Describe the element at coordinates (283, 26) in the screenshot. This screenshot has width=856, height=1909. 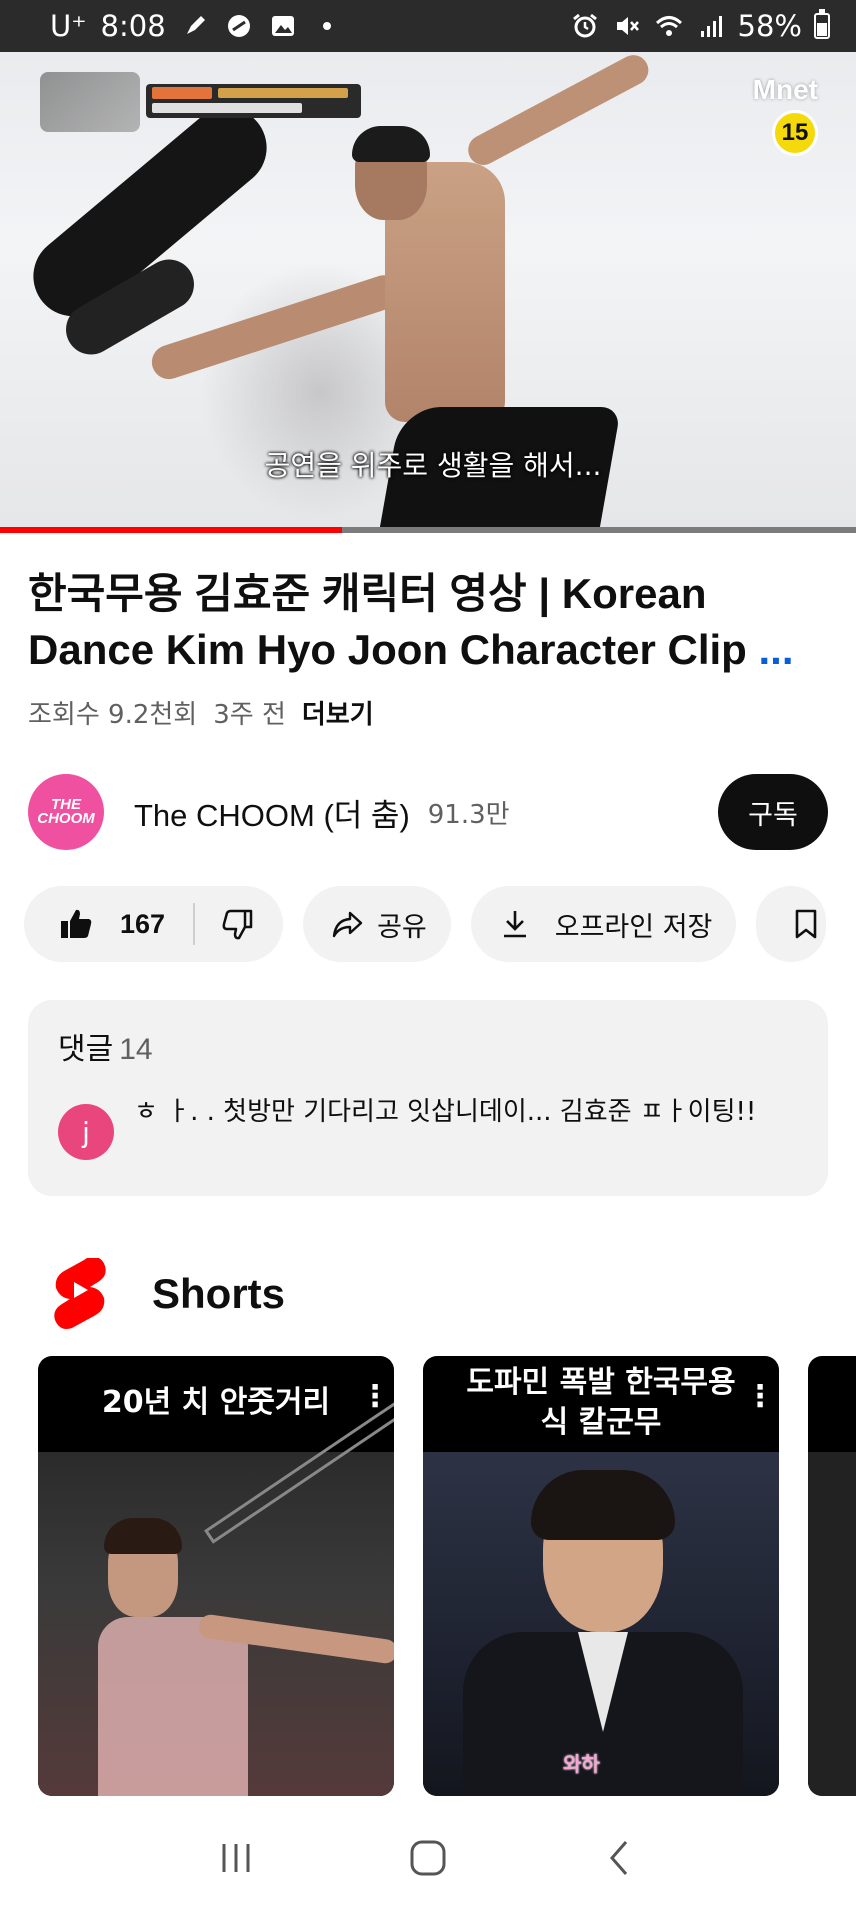
I see `image-icon` at that location.